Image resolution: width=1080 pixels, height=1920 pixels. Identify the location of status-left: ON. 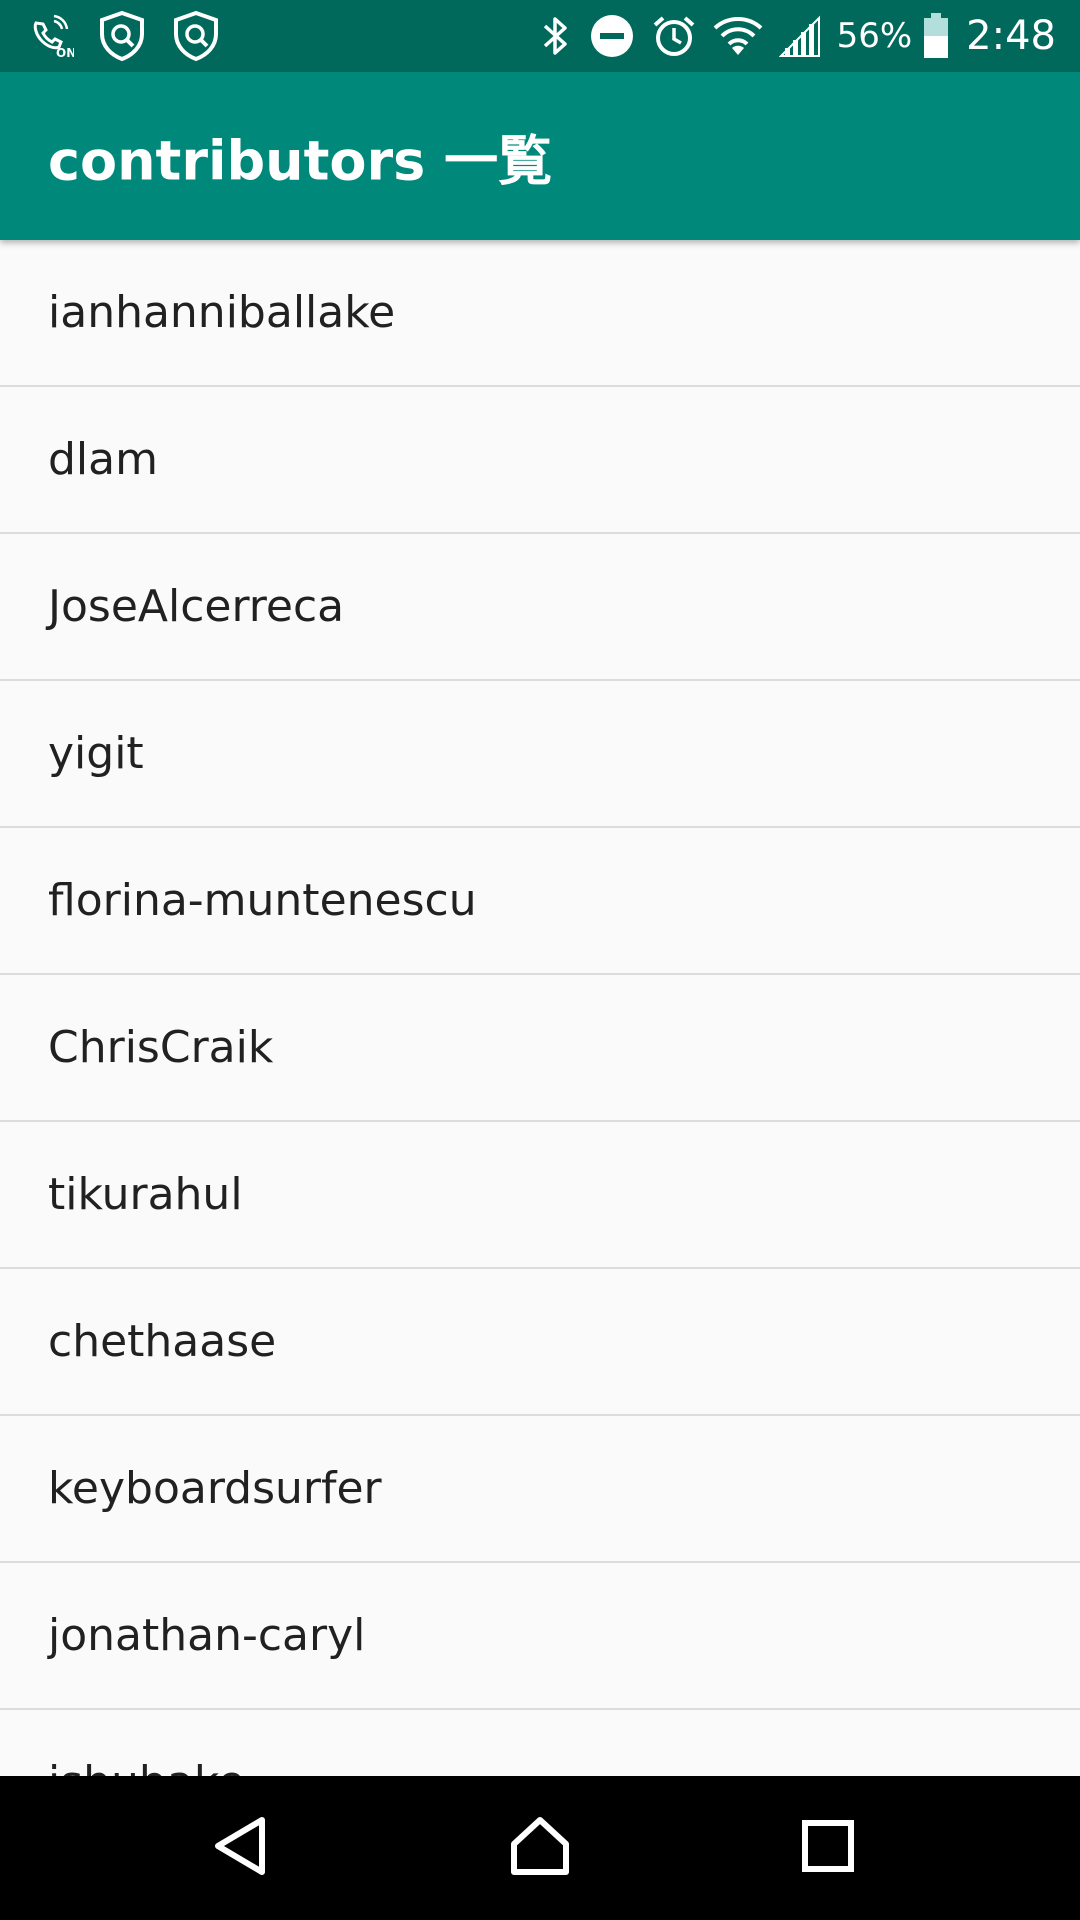
(136, 36).